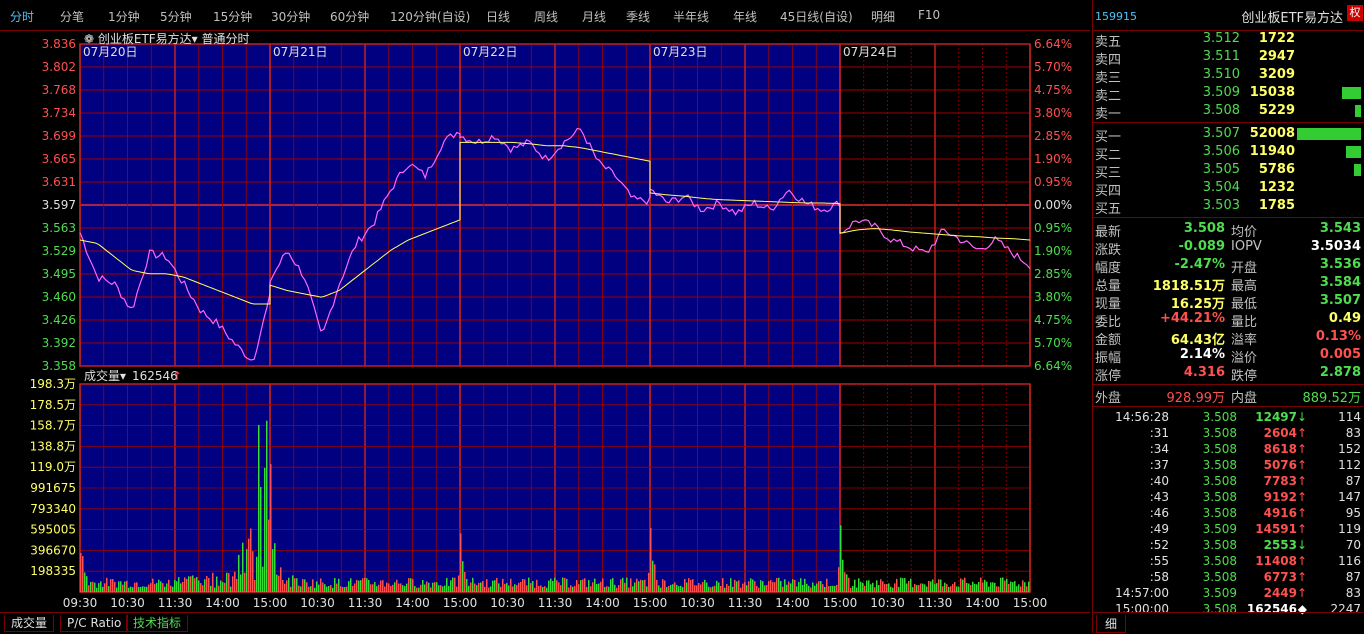 The width and height of the screenshot is (1364, 634). What do you see at coordinates (430, 16) in the screenshot?
I see `period-tab: 120分钟(自设)` at bounding box center [430, 16].